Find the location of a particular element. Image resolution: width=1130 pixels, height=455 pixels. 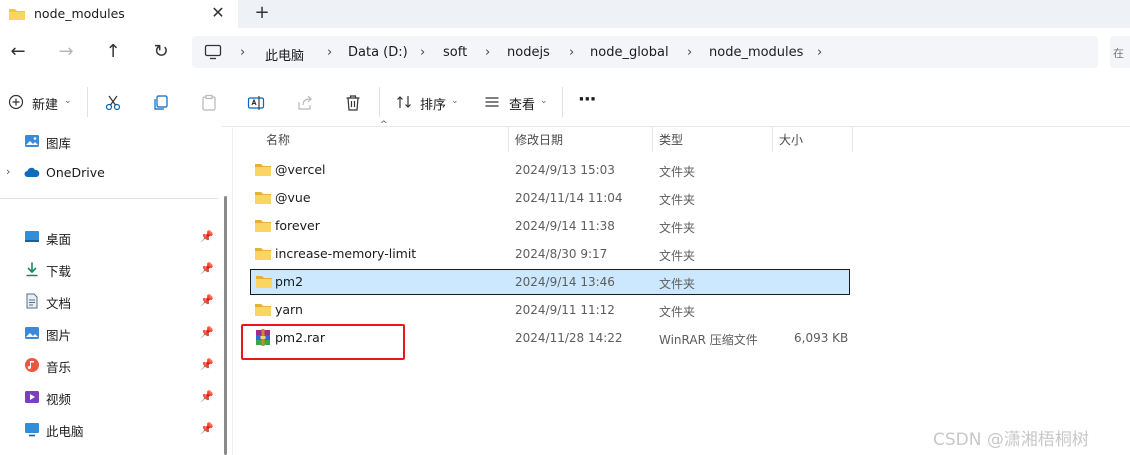

file-modified: 2024/11/28 14:22 is located at coordinates (569, 338).